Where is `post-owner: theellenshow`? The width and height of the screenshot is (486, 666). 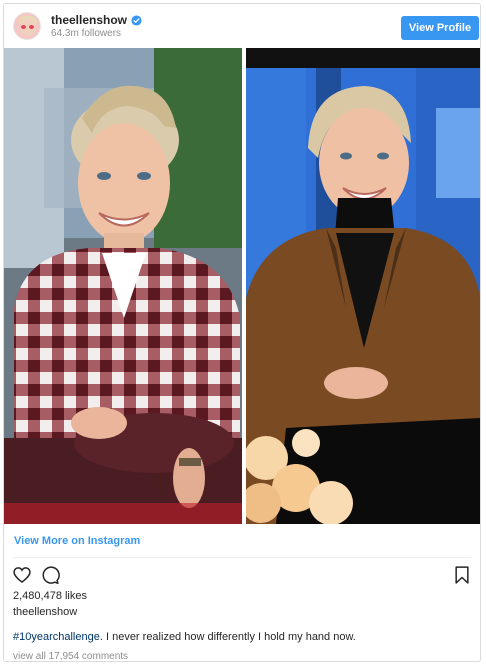 post-owner: theellenshow is located at coordinates (45, 612).